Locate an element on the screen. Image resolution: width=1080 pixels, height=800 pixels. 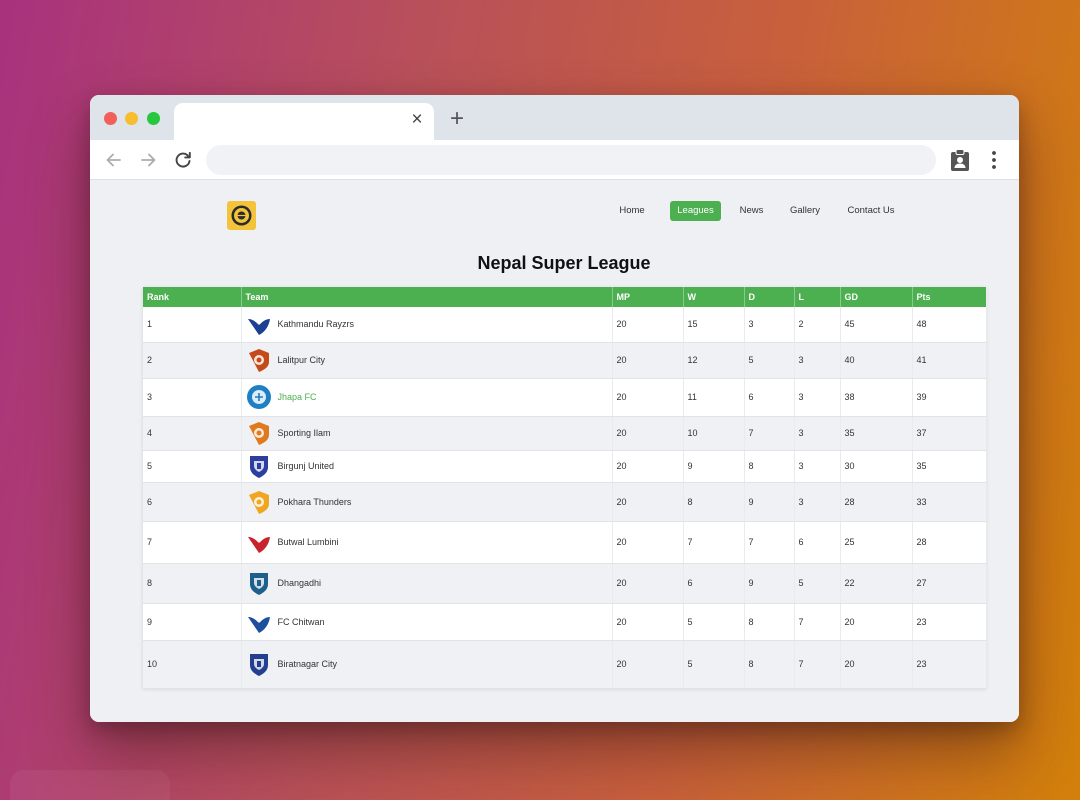
reload-icon is located at coordinates (183, 160).